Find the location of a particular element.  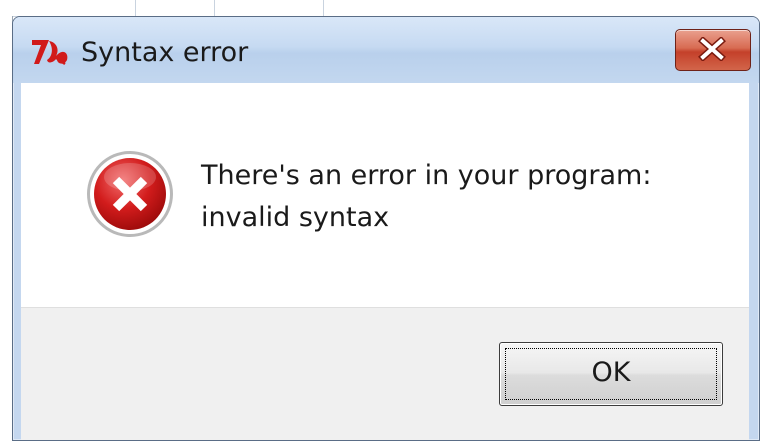

ok-button-label: OK is located at coordinates (611, 372).